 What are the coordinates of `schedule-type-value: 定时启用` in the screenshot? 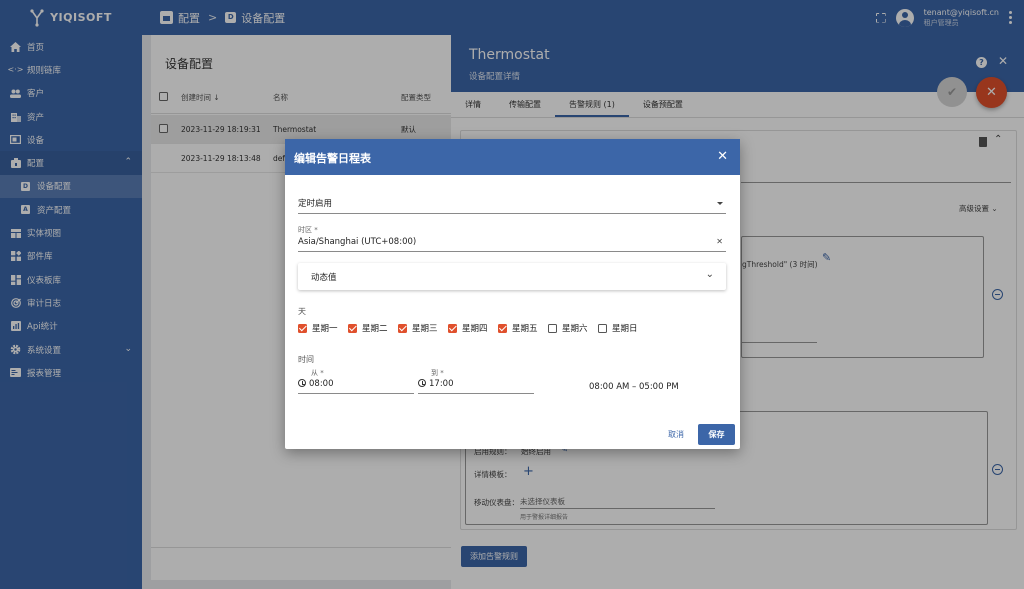 It's located at (315, 204).